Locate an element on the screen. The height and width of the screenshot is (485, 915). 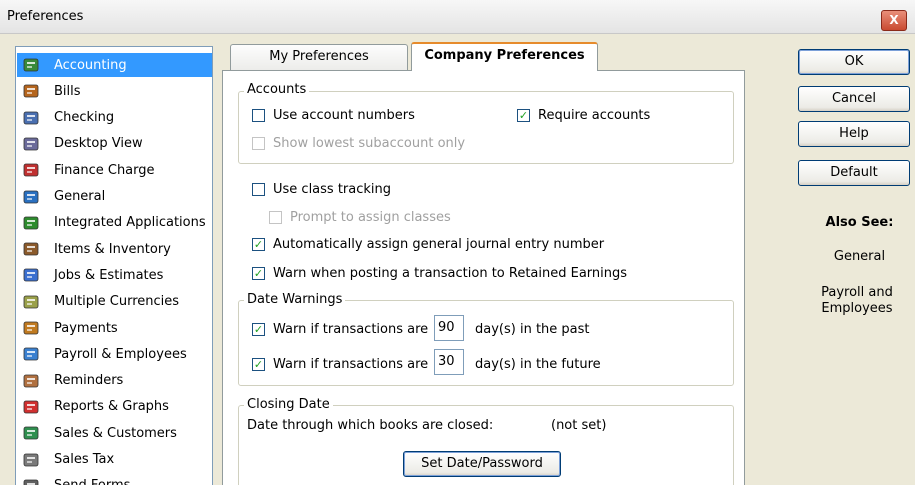
integrated-apps-icon is located at coordinates (31, 223).